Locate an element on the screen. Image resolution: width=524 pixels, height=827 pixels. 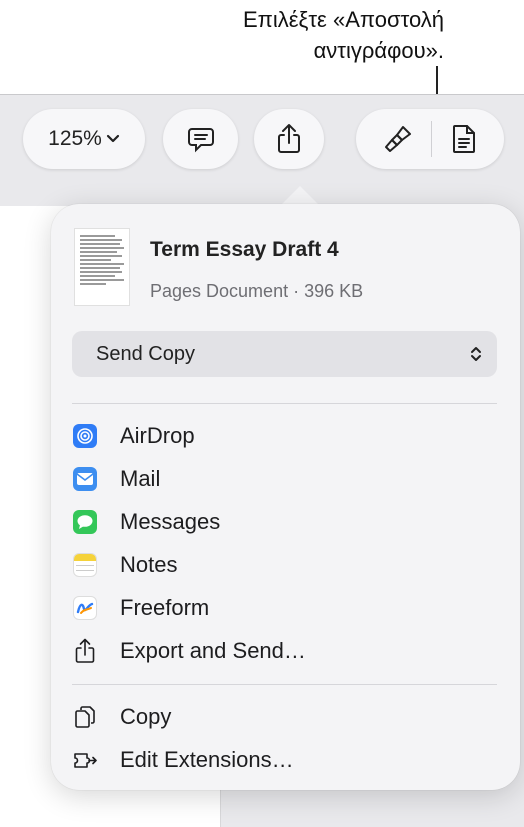
menu-item-messages: Messages is located at coordinates (284, 522).